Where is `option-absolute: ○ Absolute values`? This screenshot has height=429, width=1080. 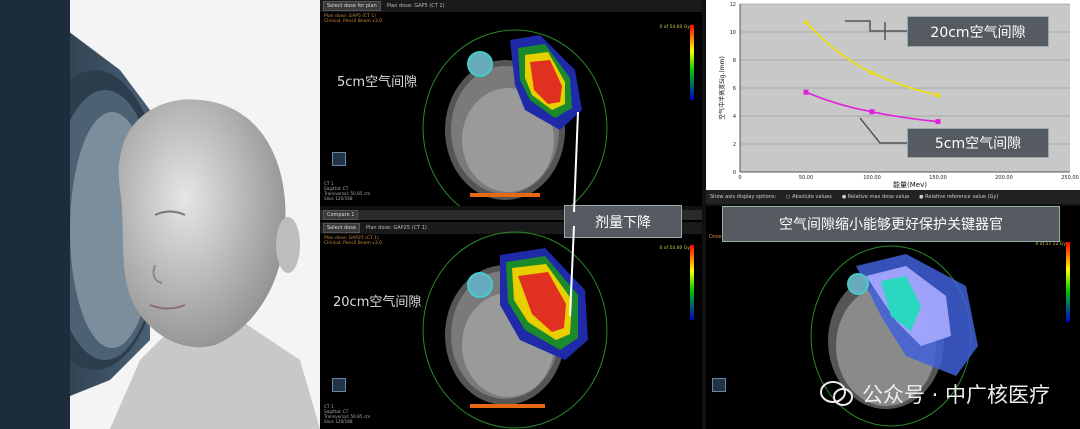 option-absolute: ○ Absolute values is located at coordinates (809, 197).